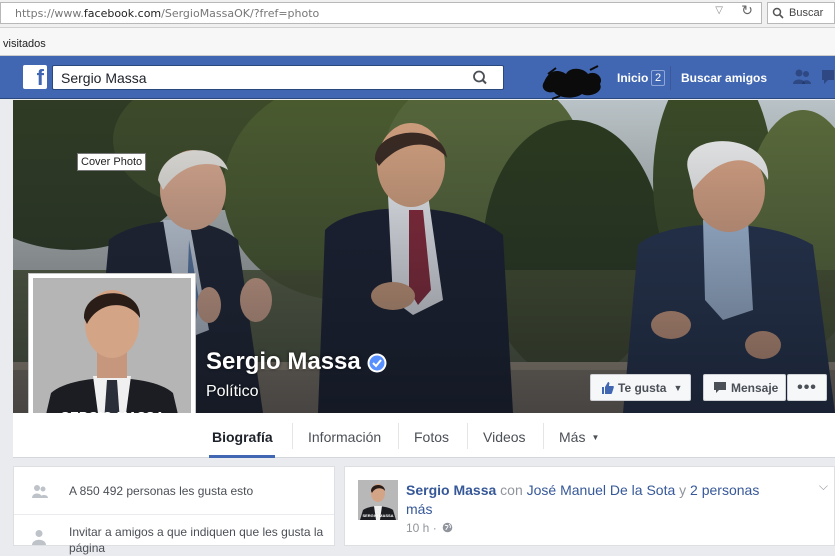  What do you see at coordinates (447, 527) in the screenshot?
I see `globe-icon` at bounding box center [447, 527].